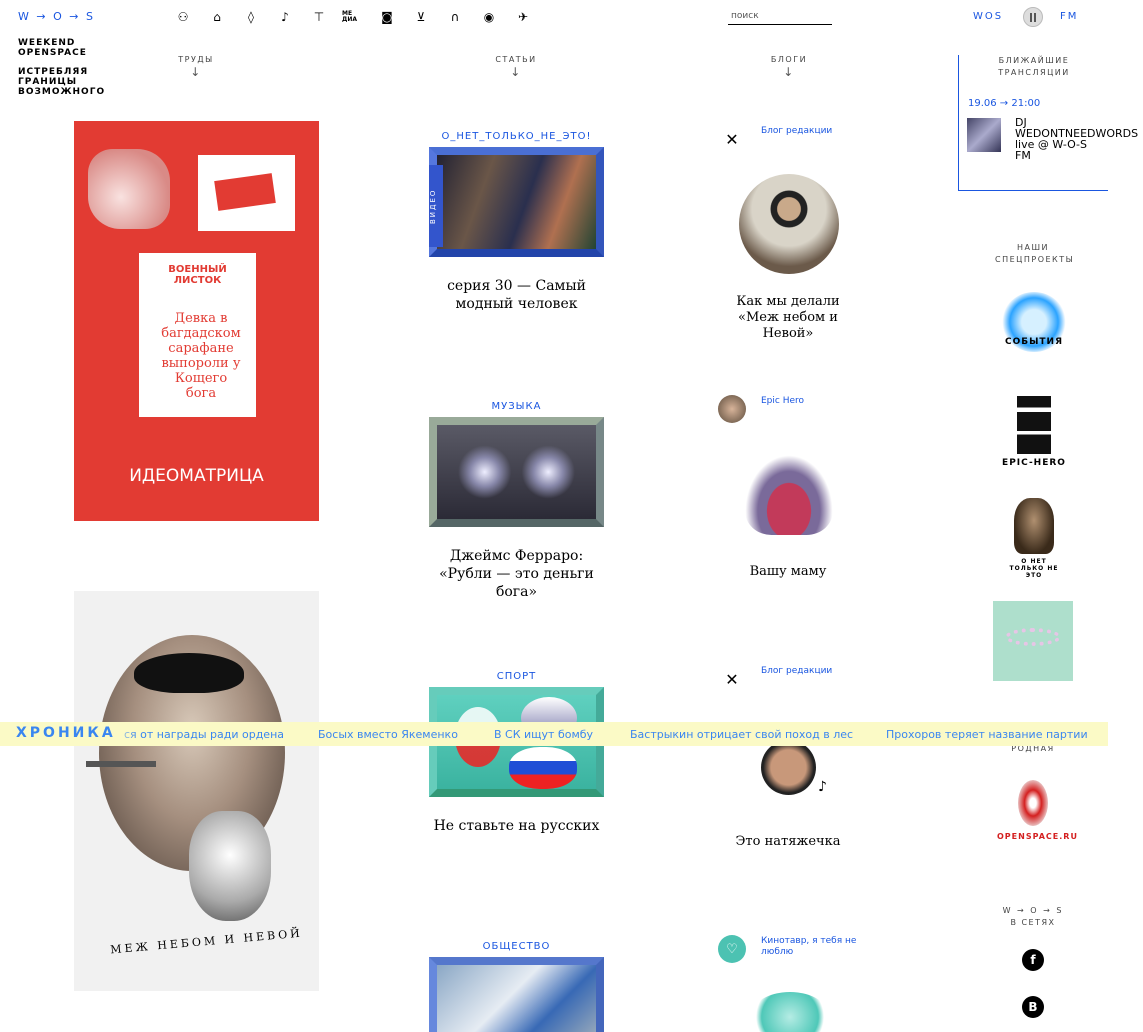 This screenshot has width=1143, height=1032. What do you see at coordinates (196, 476) in the screenshot?
I see `work-title: ИДЕОМАТРИЦА` at bounding box center [196, 476].